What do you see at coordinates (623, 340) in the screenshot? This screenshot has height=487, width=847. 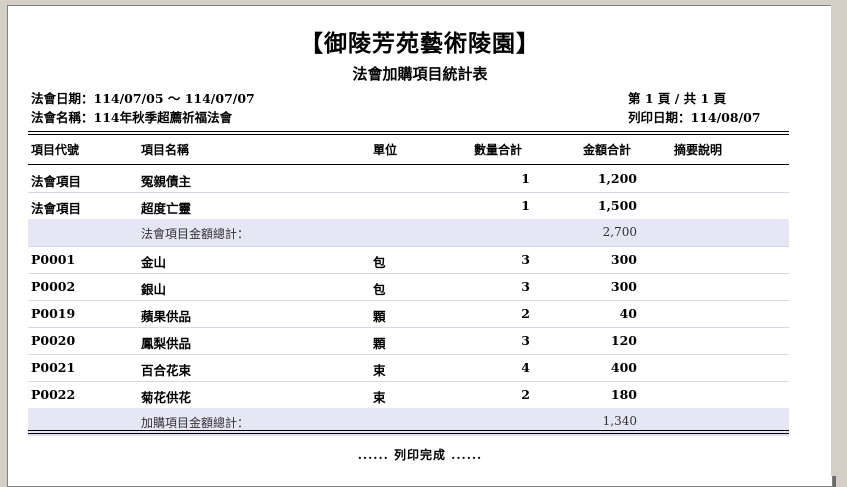 I see `item-amount: 120` at bounding box center [623, 340].